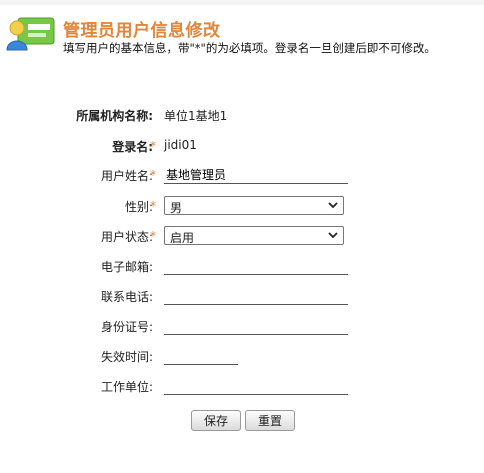  What do you see at coordinates (126, 267) in the screenshot?
I see `email-label: 电子邮箱:` at bounding box center [126, 267].